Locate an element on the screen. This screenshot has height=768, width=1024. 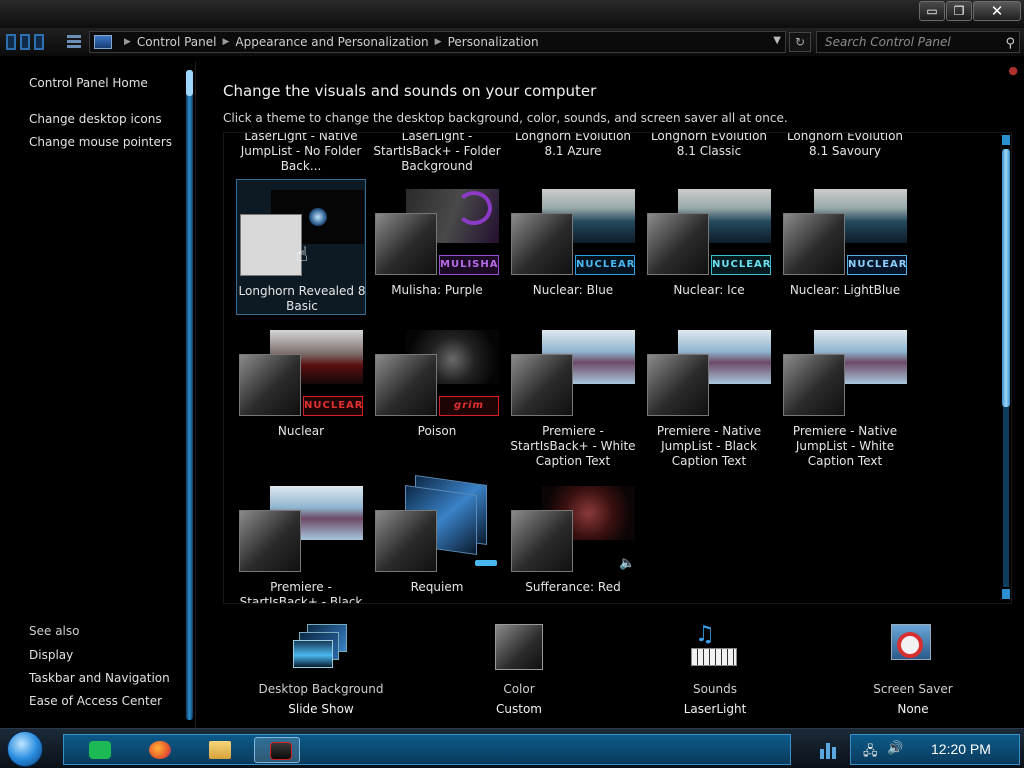
color-swatch-icon is located at coordinates (519, 646).